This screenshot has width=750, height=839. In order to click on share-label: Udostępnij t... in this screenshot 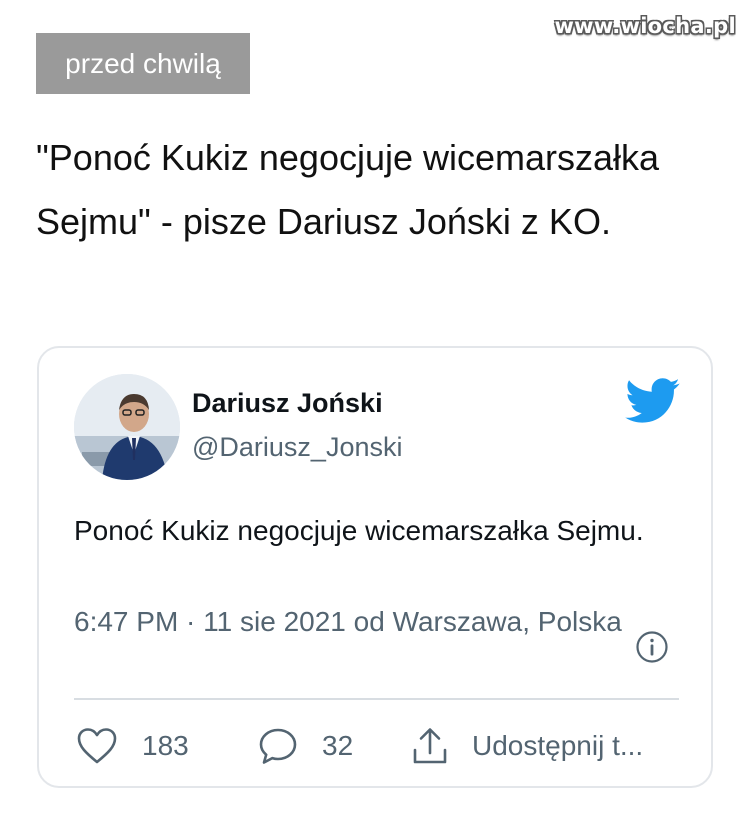, I will do `click(558, 745)`.